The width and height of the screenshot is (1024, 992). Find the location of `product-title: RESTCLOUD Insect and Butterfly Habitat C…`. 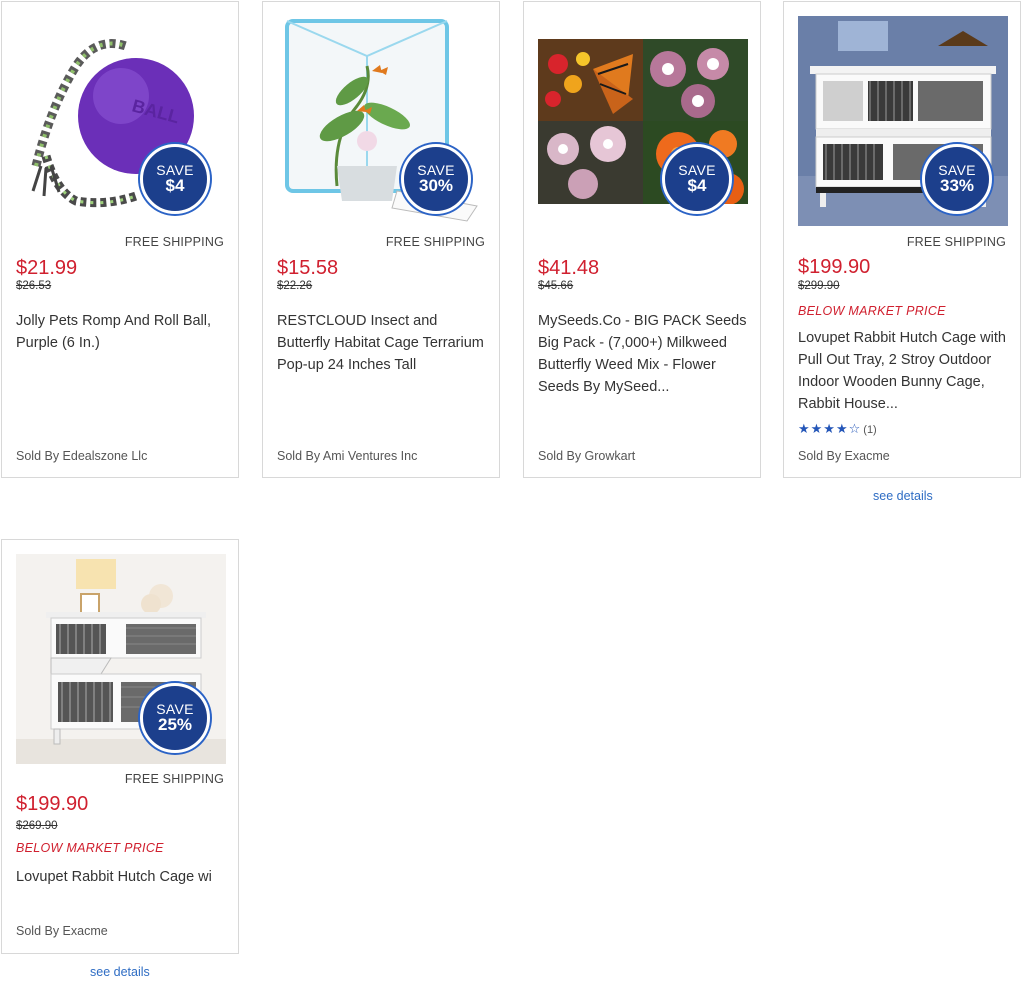

product-title: RESTCLOUD Insect and Butterfly Habitat C… is located at coordinates (383, 343).